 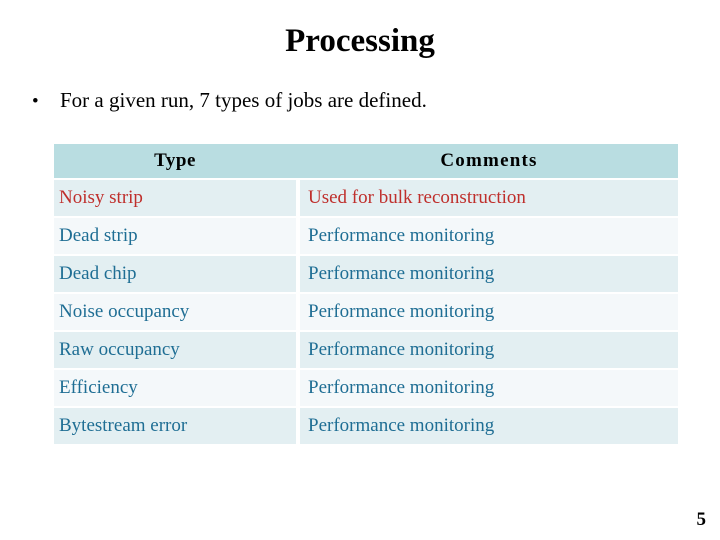 I want to click on table-row: Efficiency Performance monitoring, so click(x=366, y=387).